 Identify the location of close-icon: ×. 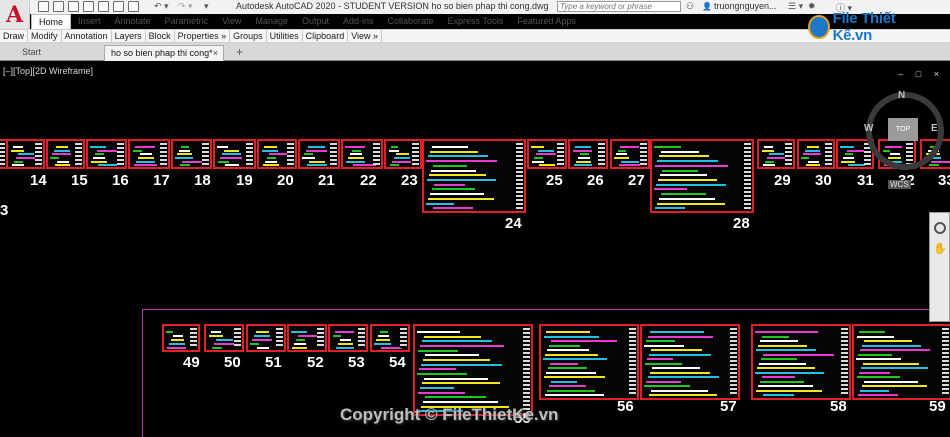
(215, 53).